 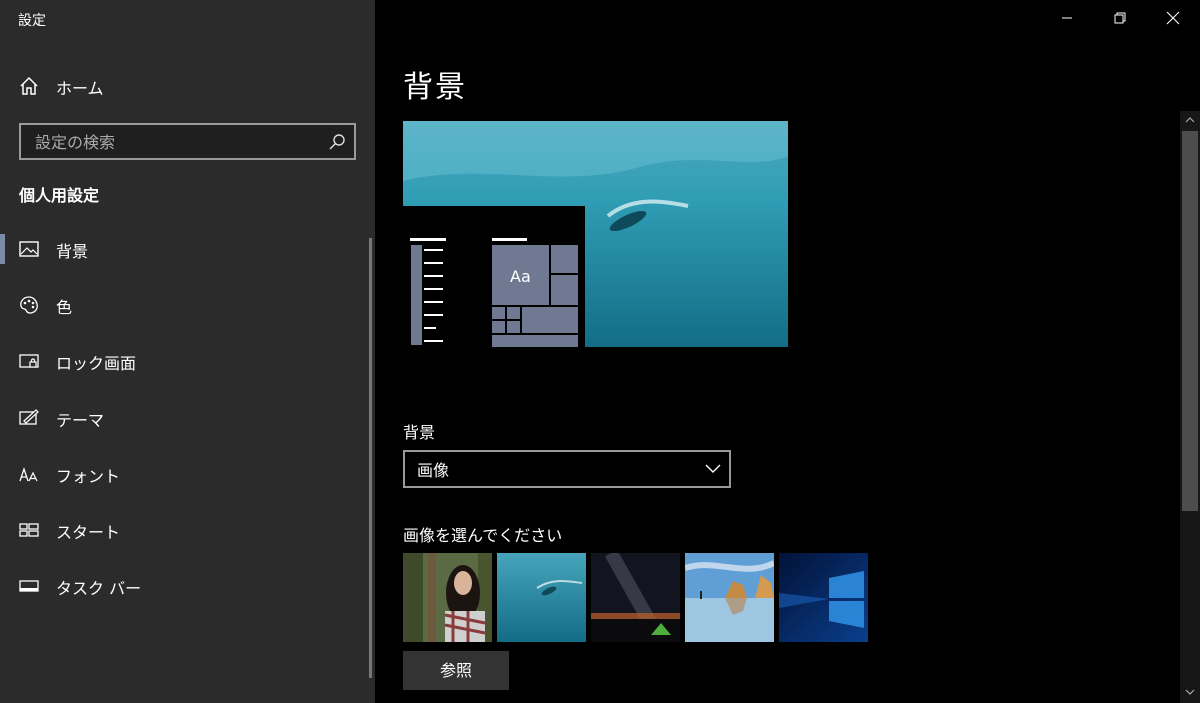 What do you see at coordinates (483, 535) in the screenshot?
I see `choose-picture-label: 画像を選んでください` at bounding box center [483, 535].